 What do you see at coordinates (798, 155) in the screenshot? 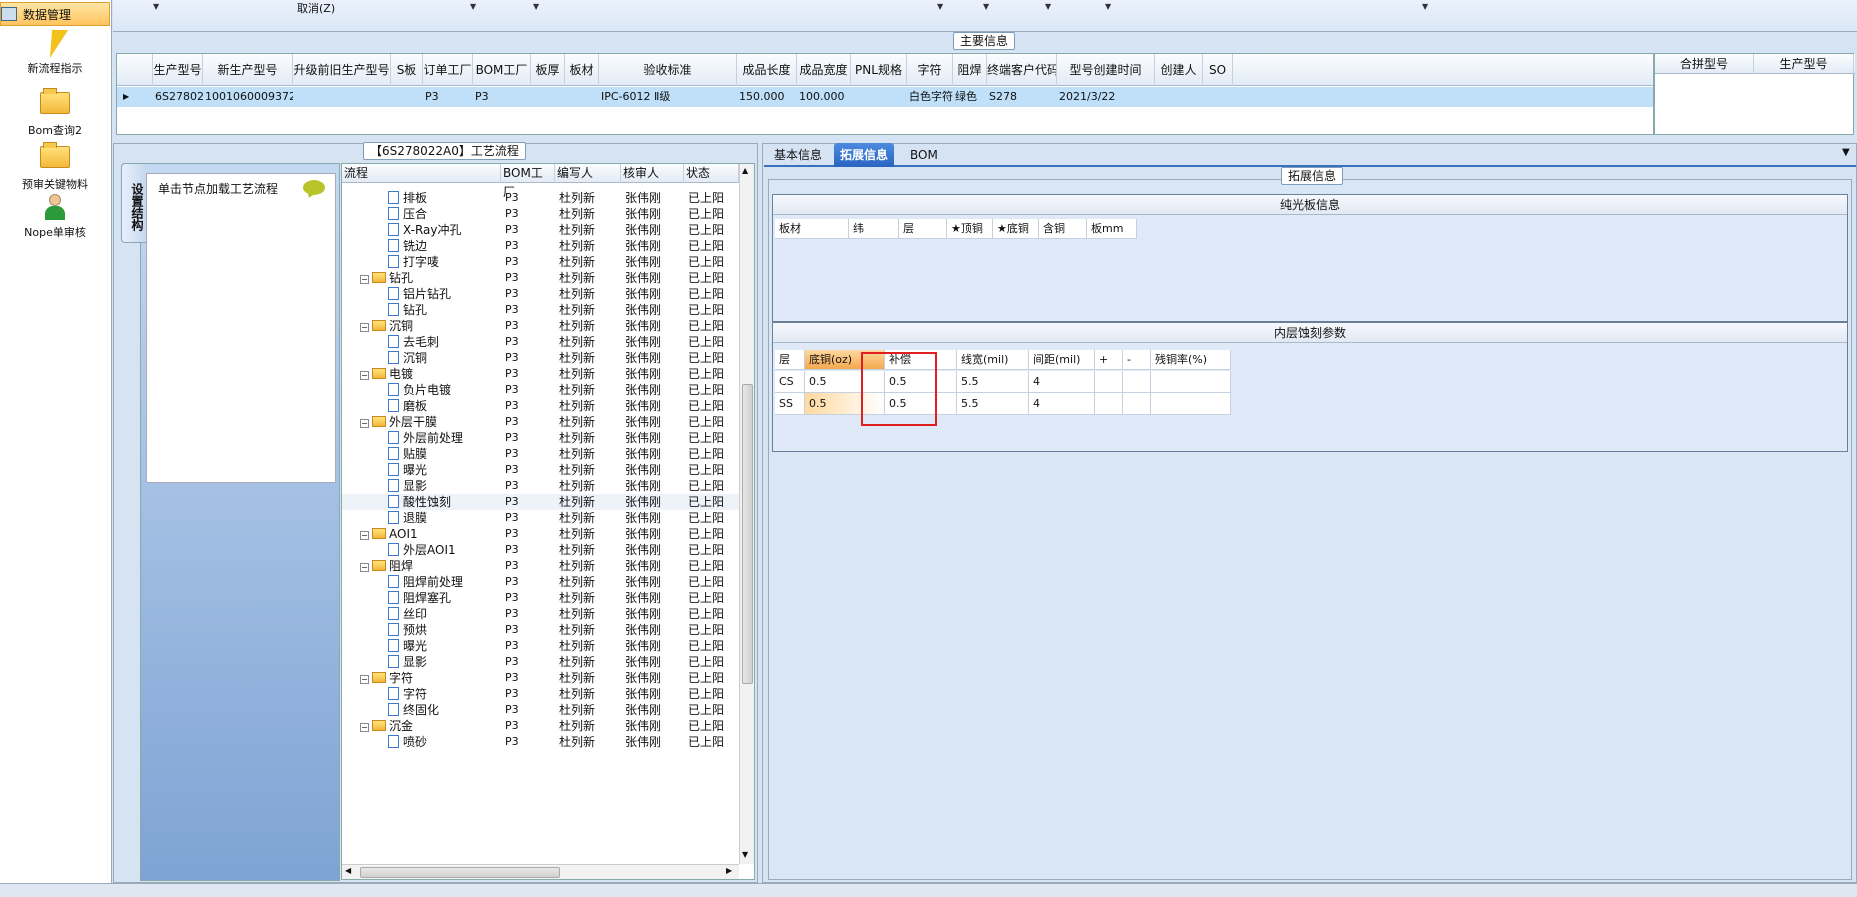
I see `tab-basic-info: 基本信息` at bounding box center [798, 155].